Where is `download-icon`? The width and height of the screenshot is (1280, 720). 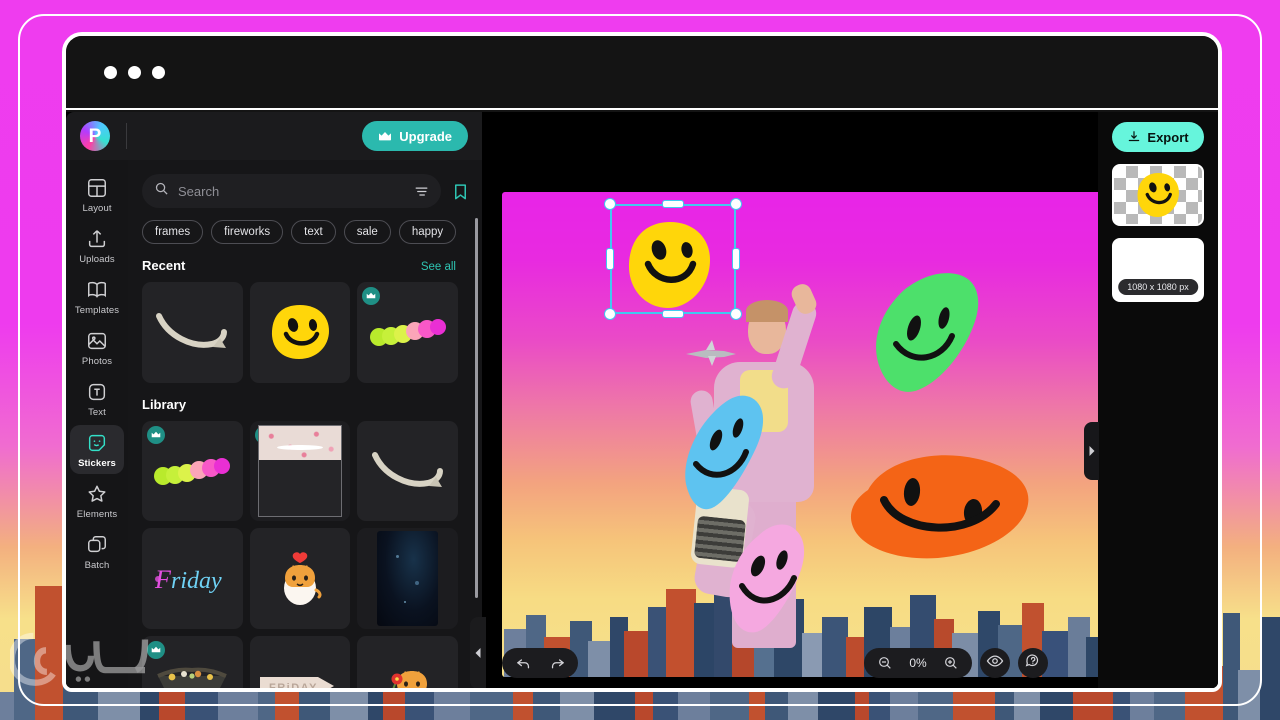 download-icon is located at coordinates (1134, 136).